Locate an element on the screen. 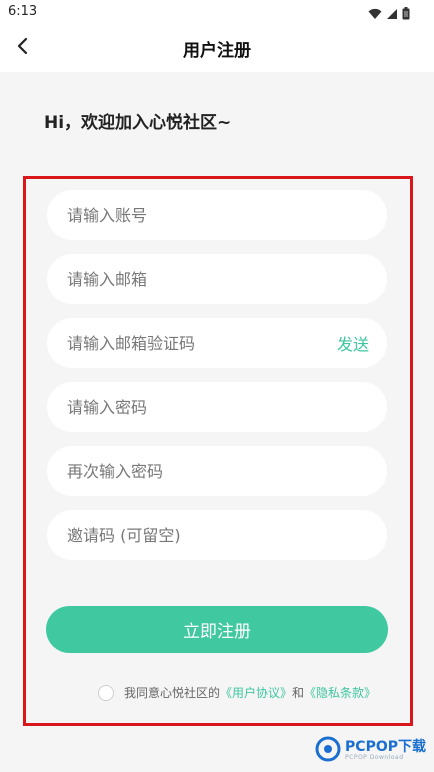  email-code-input is located at coordinates (198, 343).